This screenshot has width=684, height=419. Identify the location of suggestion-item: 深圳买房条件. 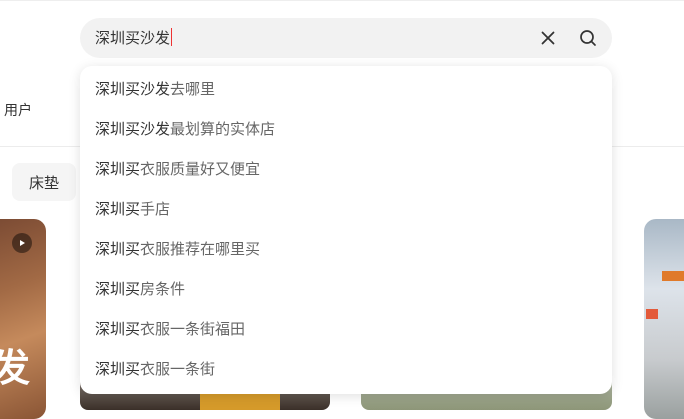
(140, 289).